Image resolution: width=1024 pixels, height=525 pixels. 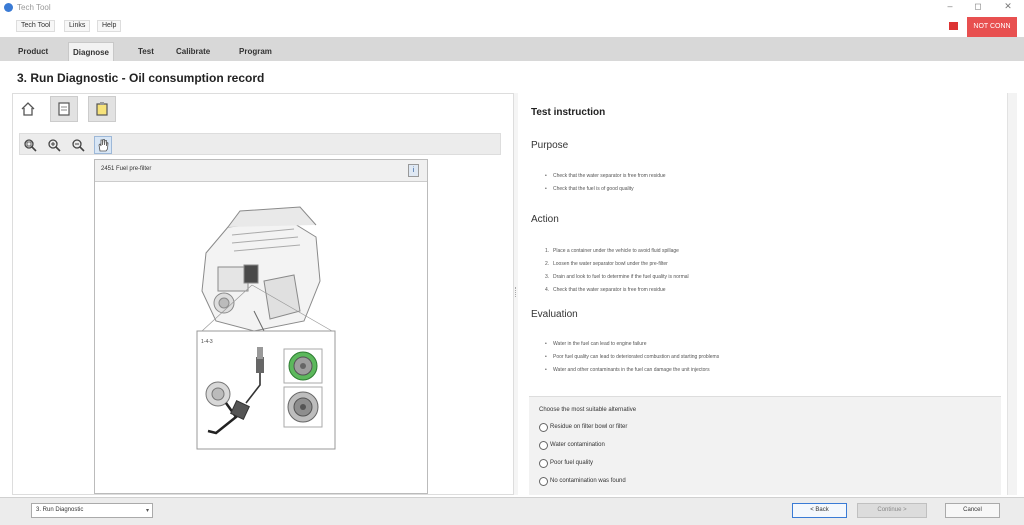 I want to click on minimize-button: –, so click(x=950, y=6).